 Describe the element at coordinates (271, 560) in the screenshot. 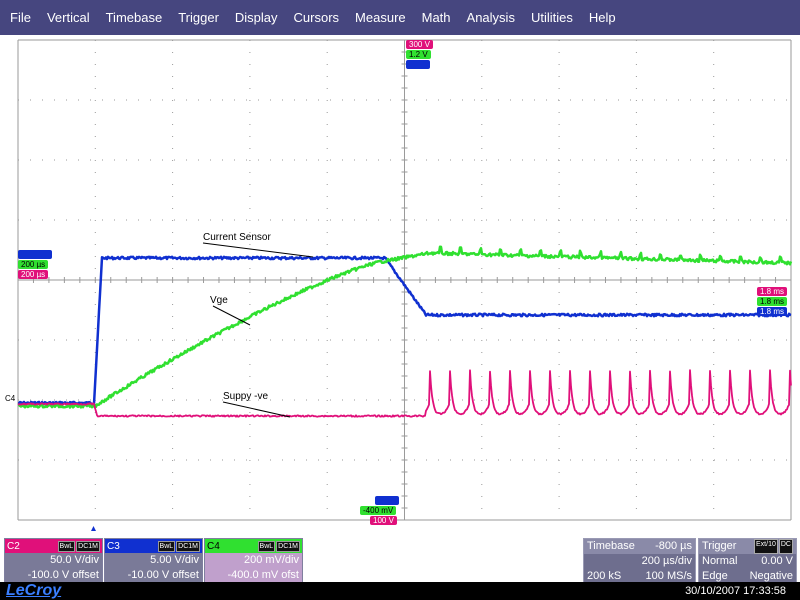

I see `channel-c4-vdiv: 200 mV/div` at that location.